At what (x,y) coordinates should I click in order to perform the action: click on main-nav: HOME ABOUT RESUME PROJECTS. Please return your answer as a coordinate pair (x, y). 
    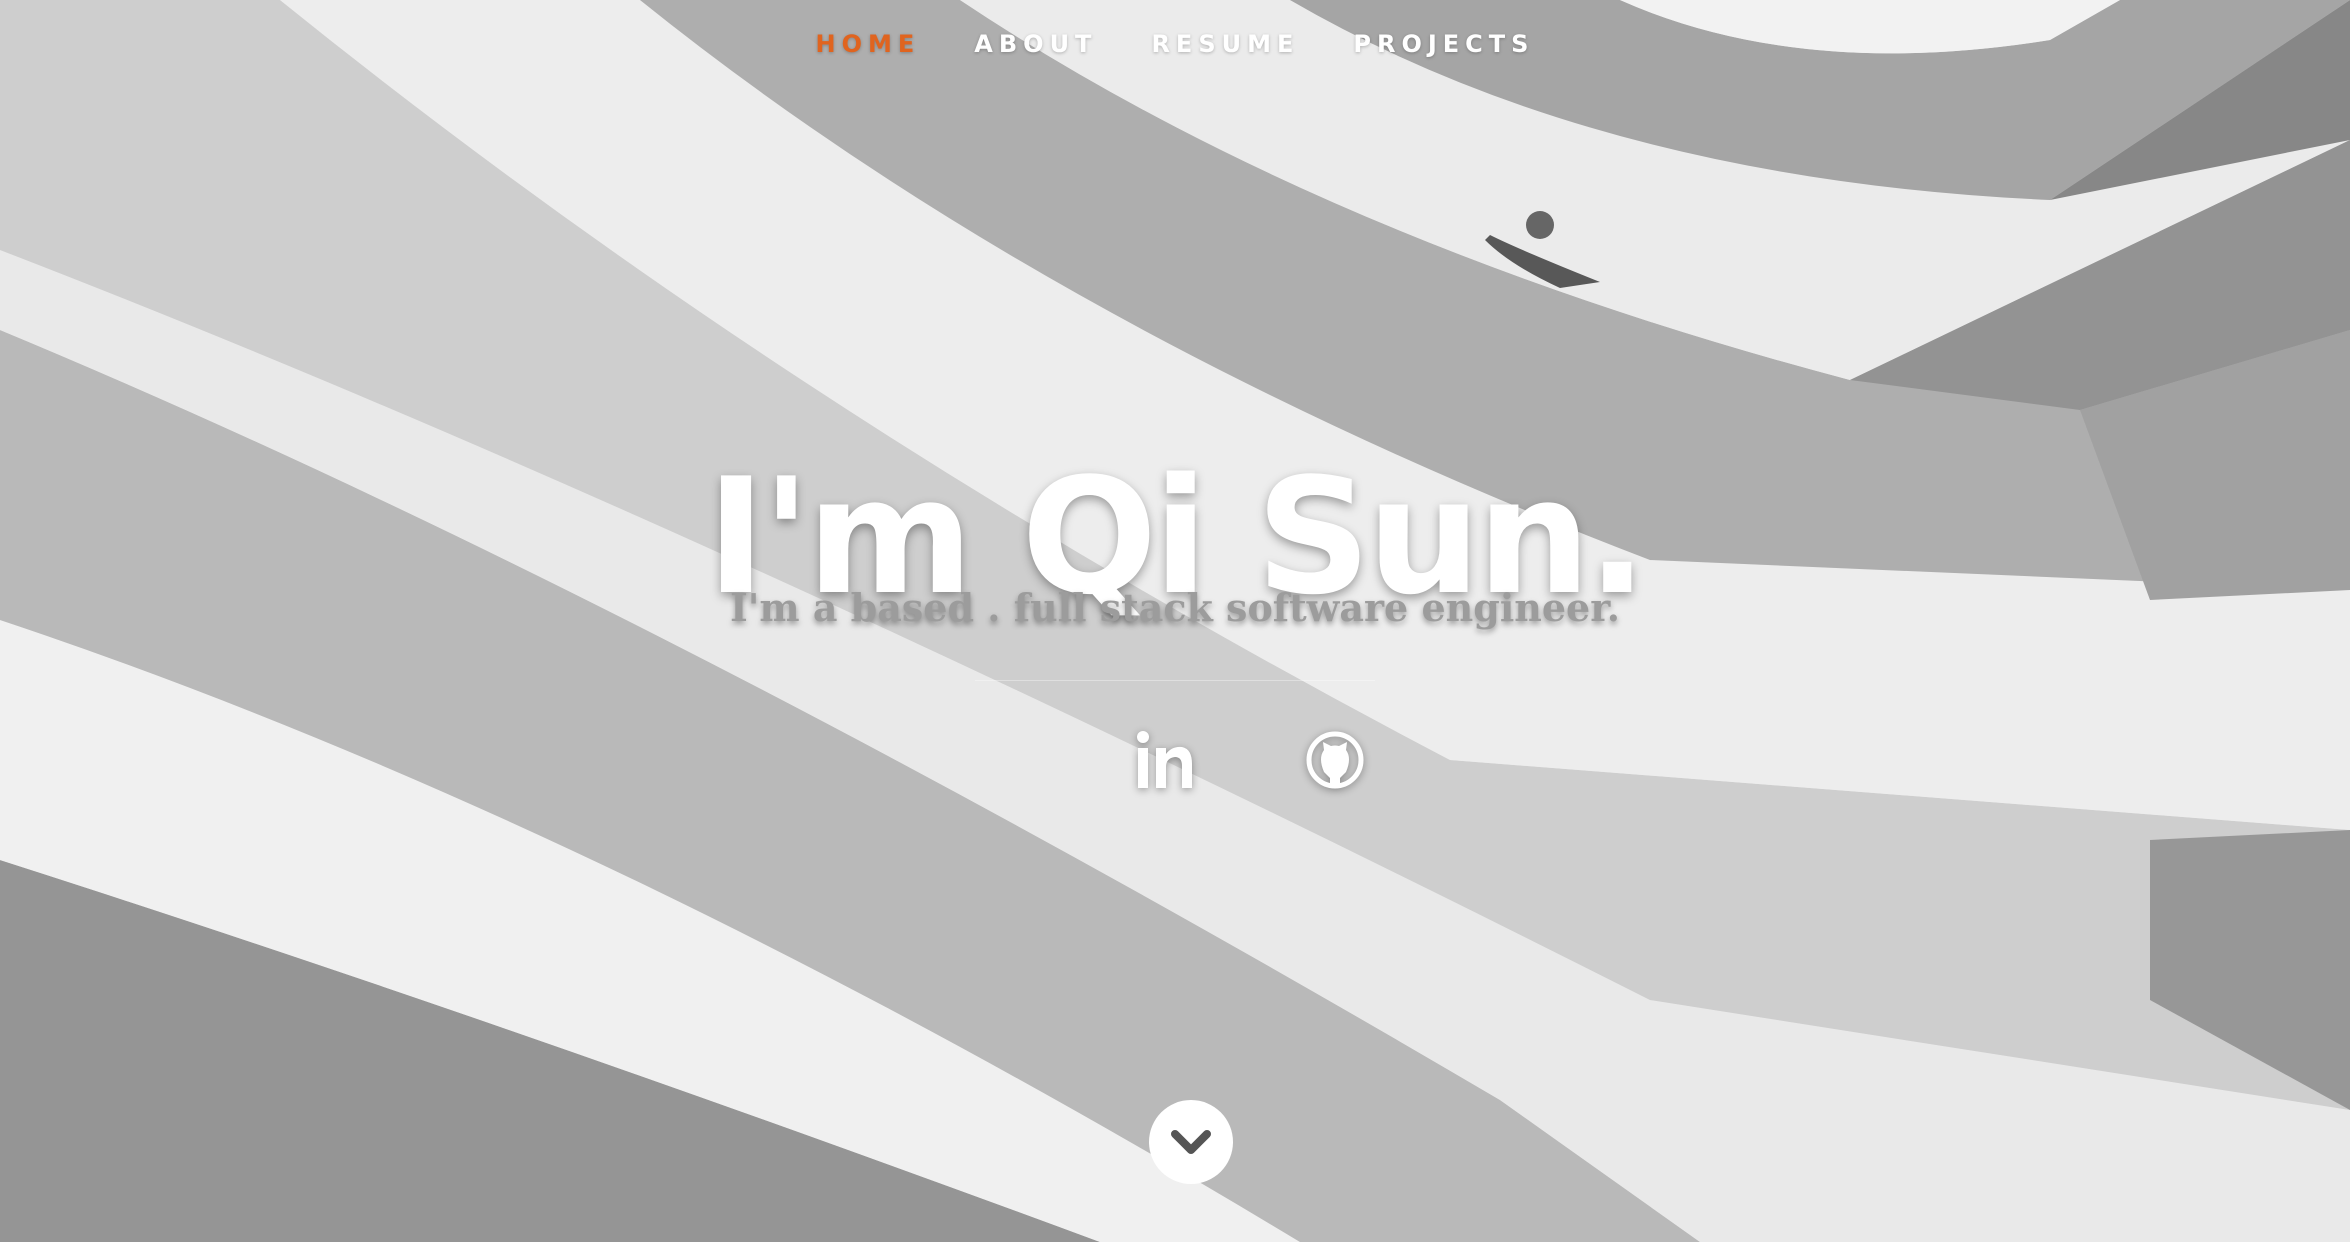
    Looking at the image, I should click on (1175, 44).